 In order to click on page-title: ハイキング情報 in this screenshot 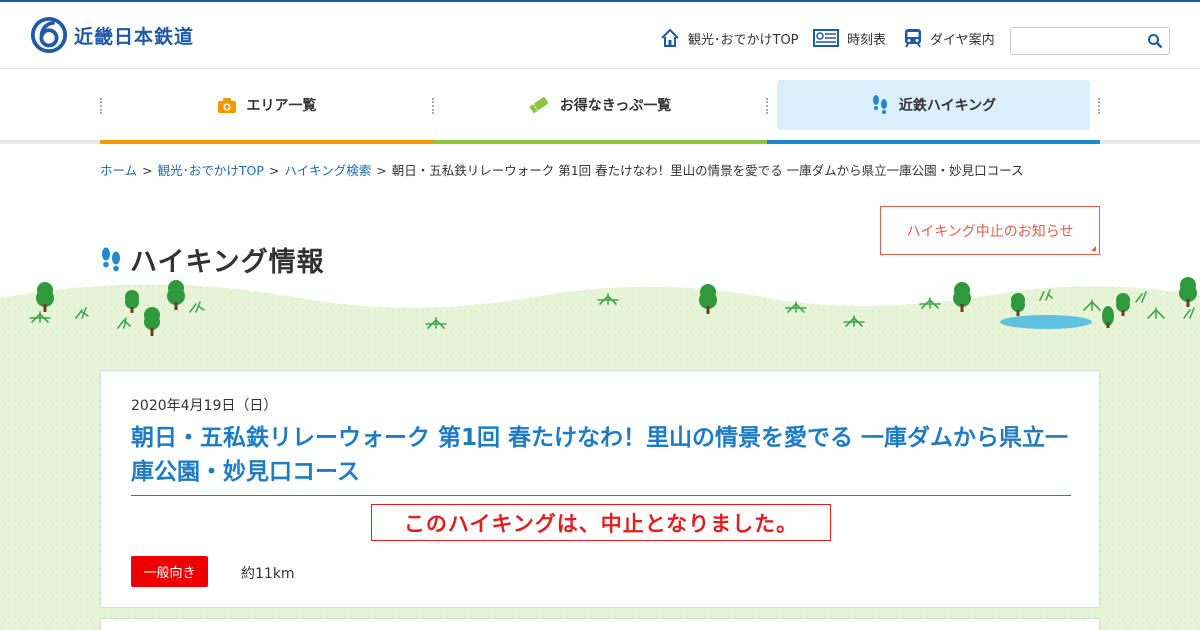, I will do `click(212, 259)`.